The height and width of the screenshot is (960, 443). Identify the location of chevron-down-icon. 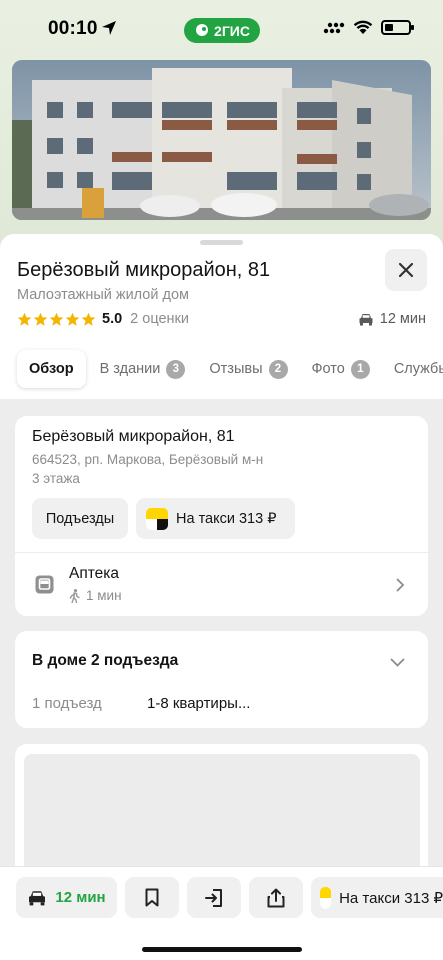
(397, 662).